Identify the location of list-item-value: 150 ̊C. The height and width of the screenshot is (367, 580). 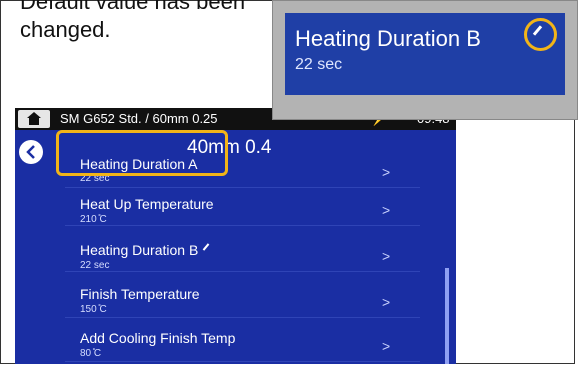
(93, 309).